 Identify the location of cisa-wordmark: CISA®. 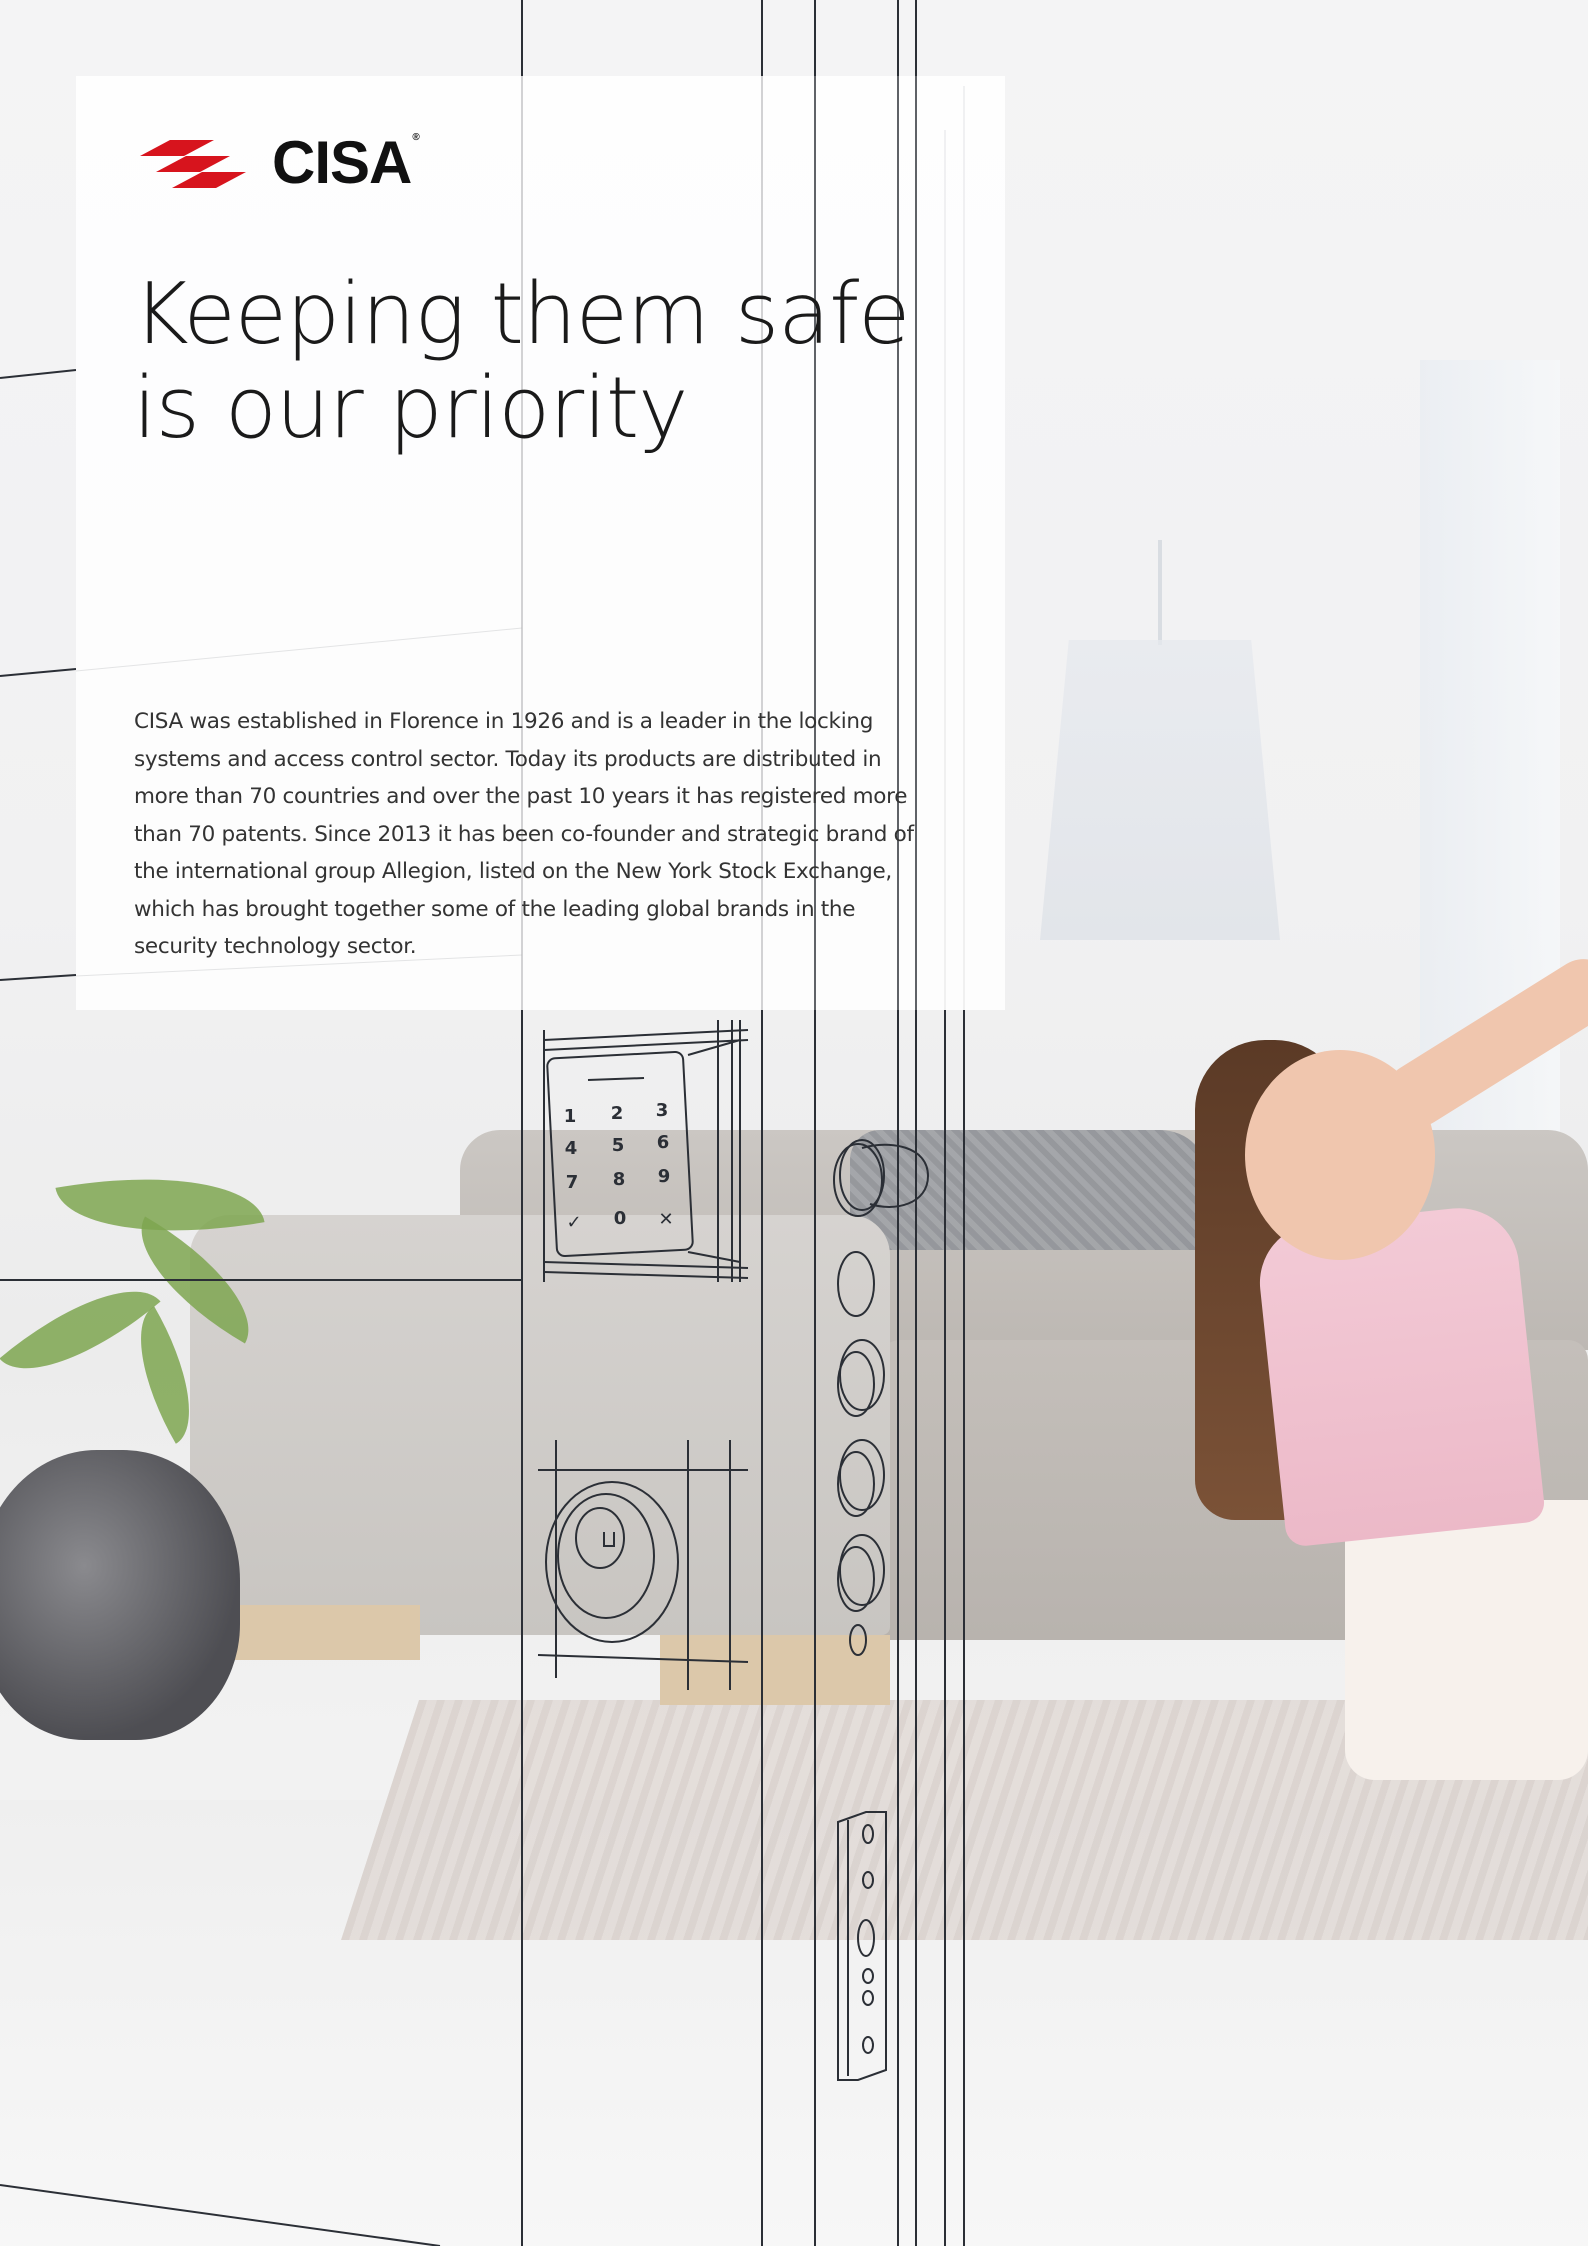
(346, 162).